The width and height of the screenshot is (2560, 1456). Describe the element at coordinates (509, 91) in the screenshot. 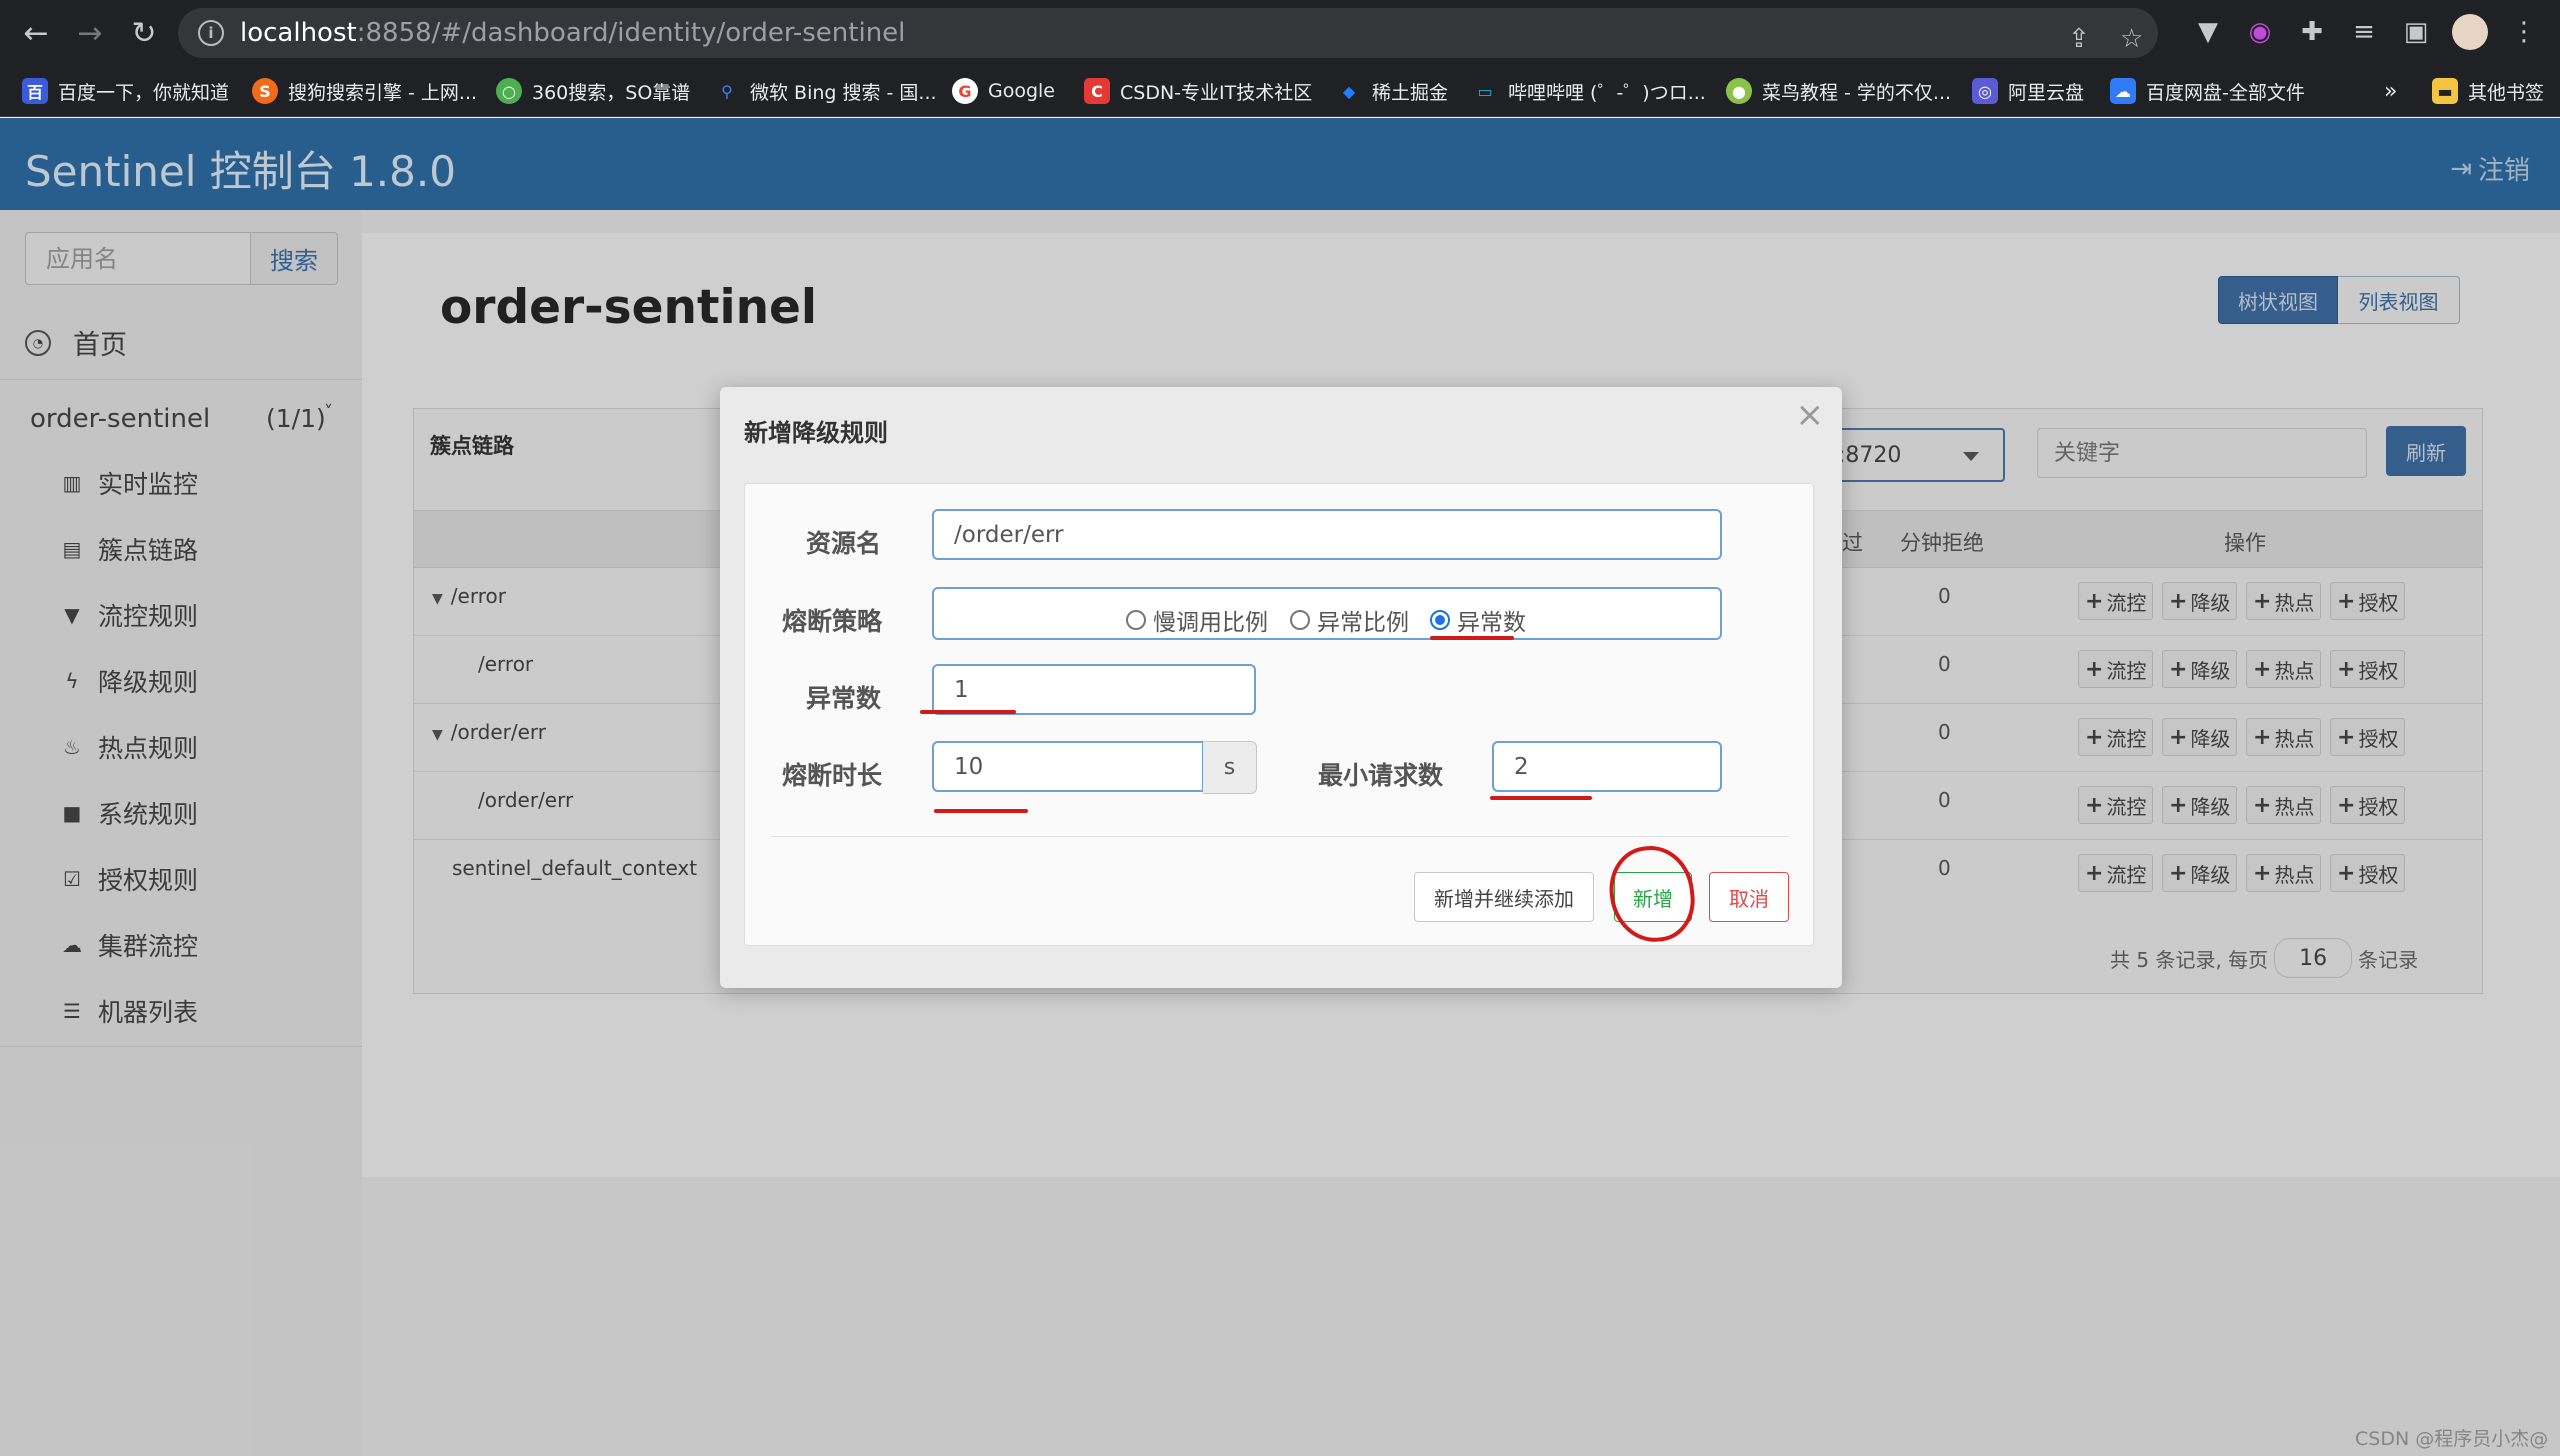

I see `so360-icon: ○` at that location.